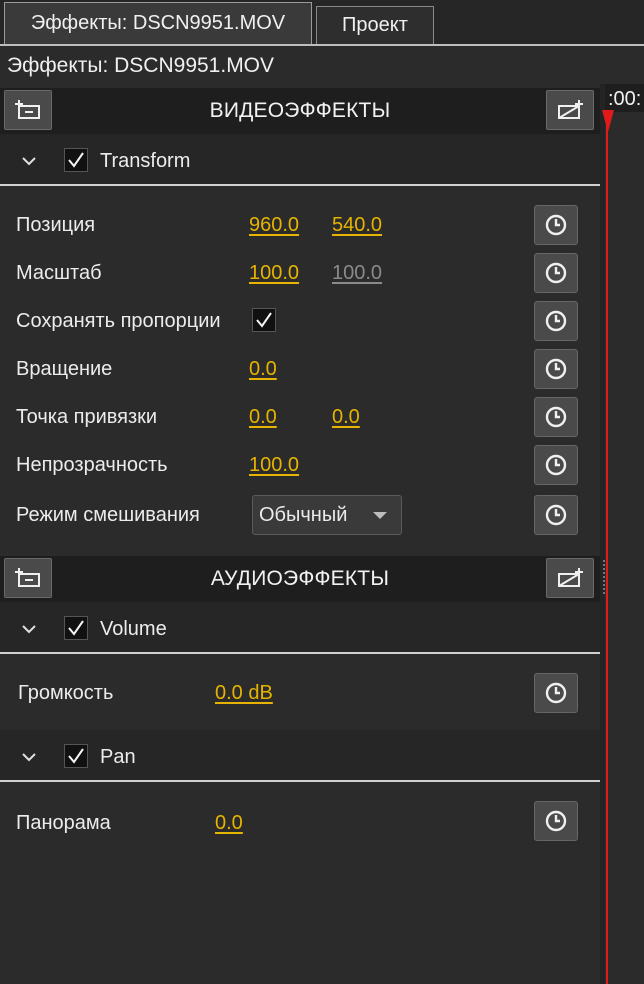 The height and width of the screenshot is (984, 644). What do you see at coordinates (108, 515) in the screenshot?
I see `blend-mode-label: Режим смешивания` at bounding box center [108, 515].